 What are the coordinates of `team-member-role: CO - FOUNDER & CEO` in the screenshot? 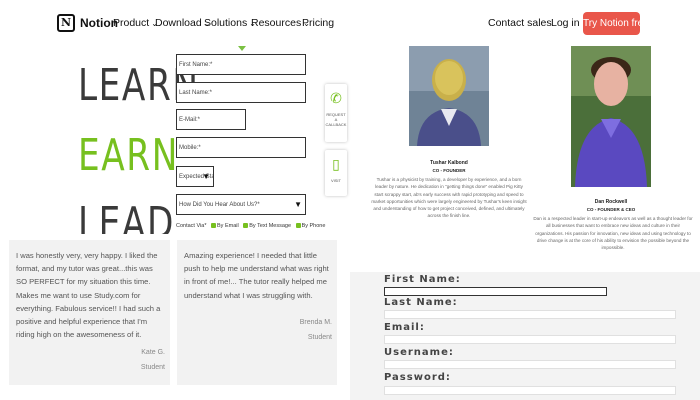 It's located at (611, 209).